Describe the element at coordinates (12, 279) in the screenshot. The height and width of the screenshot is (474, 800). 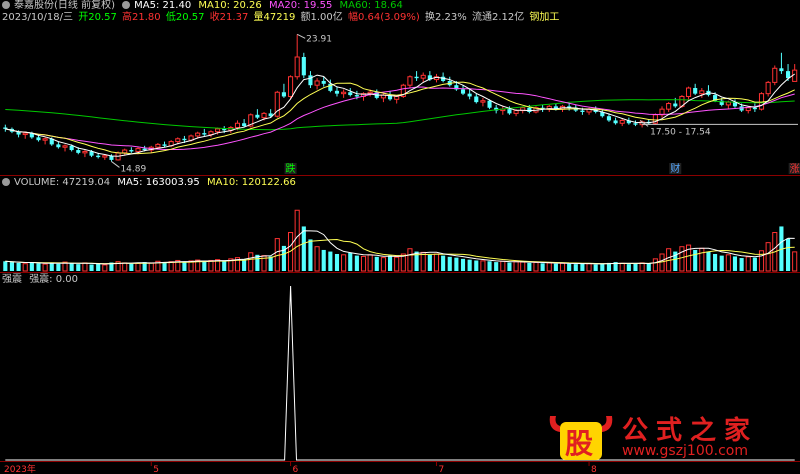
I see `indicator-name: 强震` at that location.